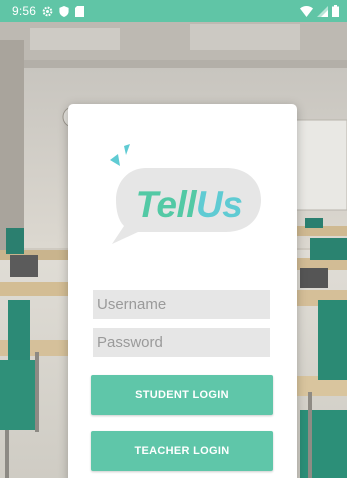 This screenshot has height=478, width=347. I want to click on logo-text-us: Us, so click(219, 204).